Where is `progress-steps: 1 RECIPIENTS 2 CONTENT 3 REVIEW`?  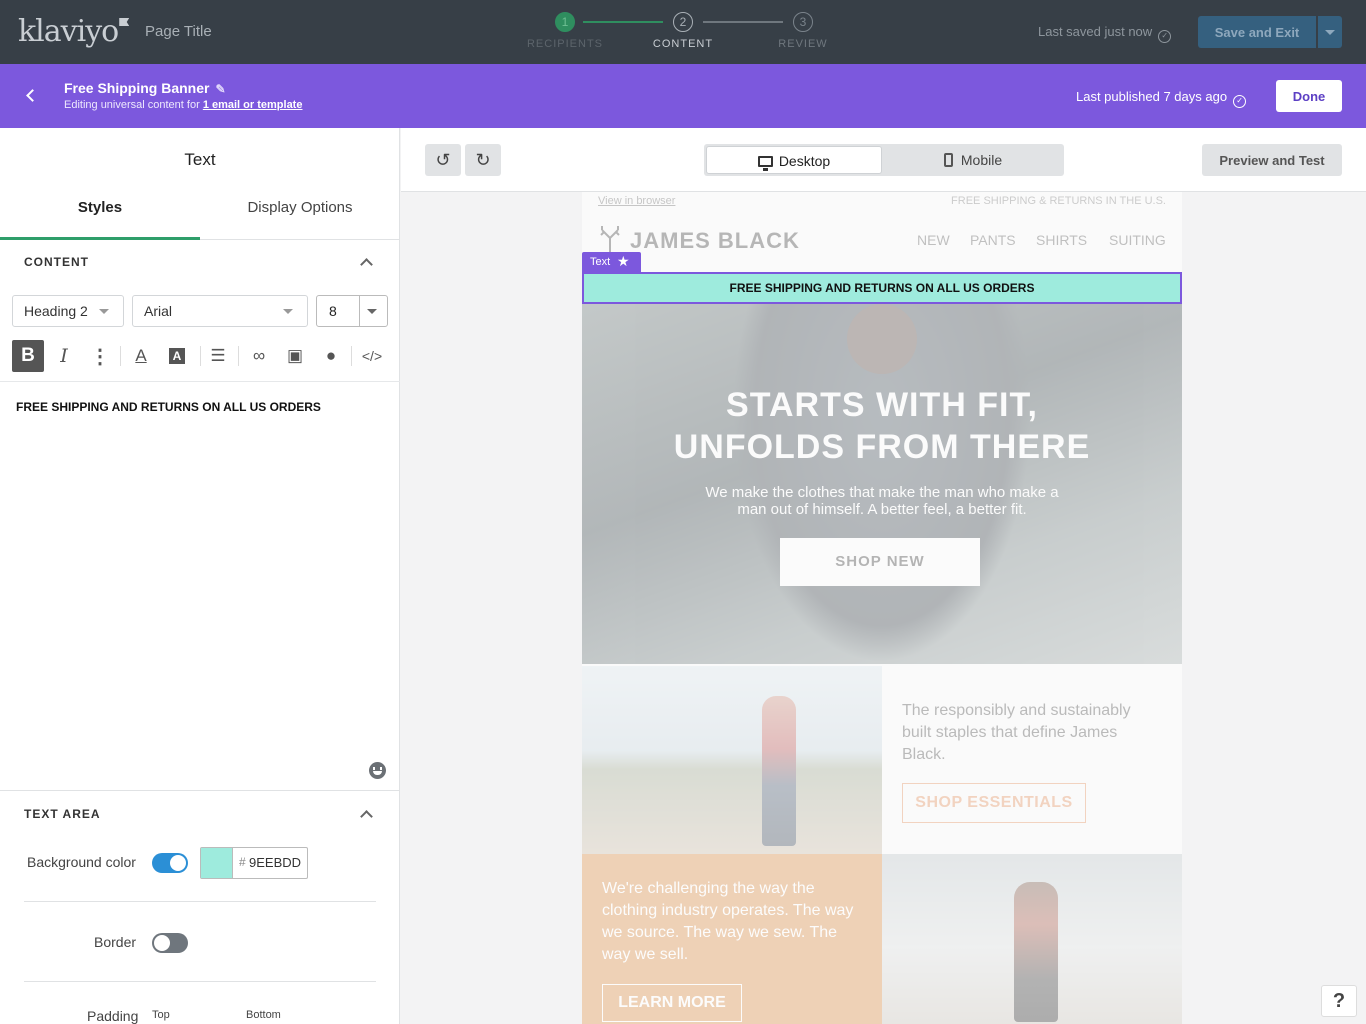
progress-steps: 1 RECIPIENTS 2 CONTENT 3 REVIEW is located at coordinates (680, 34).